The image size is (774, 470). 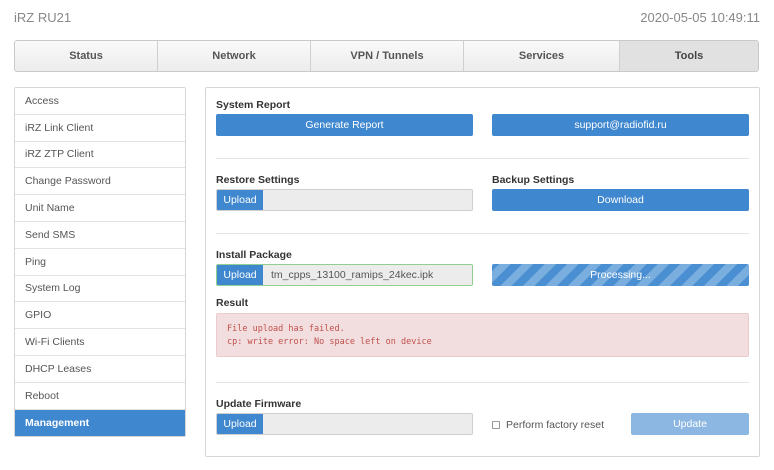 What do you see at coordinates (100, 423) in the screenshot?
I see `sidebar-item-management: Management` at bounding box center [100, 423].